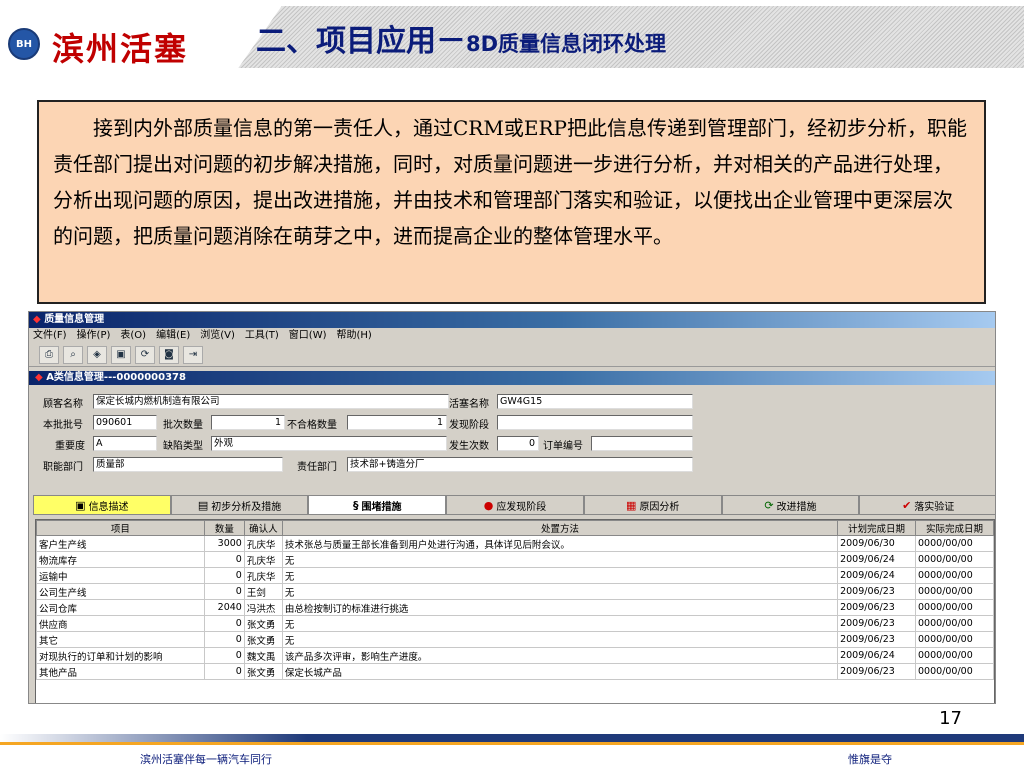  What do you see at coordinates (790, 505) in the screenshot?
I see `tab-improvement: ⟳ 改进措施` at bounding box center [790, 505].